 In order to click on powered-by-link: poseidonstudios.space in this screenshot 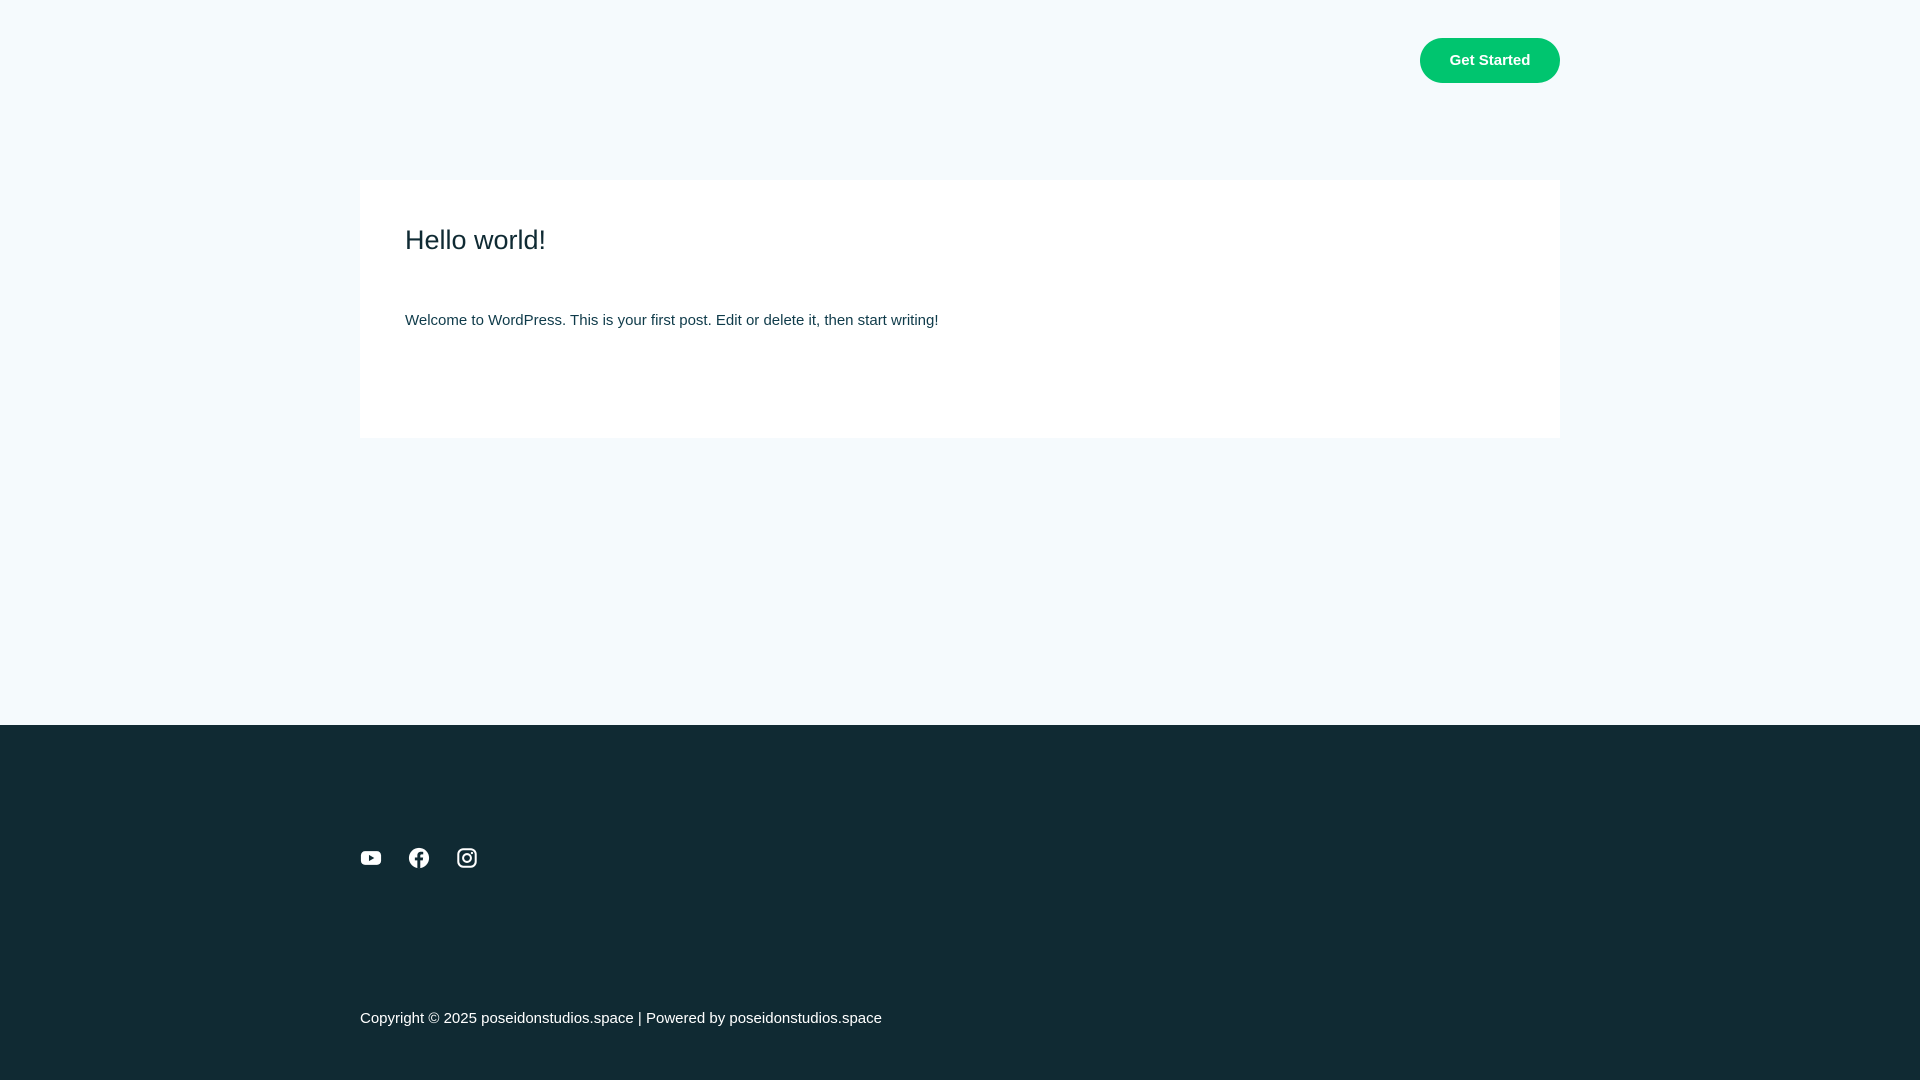, I will do `click(805, 1018)`.